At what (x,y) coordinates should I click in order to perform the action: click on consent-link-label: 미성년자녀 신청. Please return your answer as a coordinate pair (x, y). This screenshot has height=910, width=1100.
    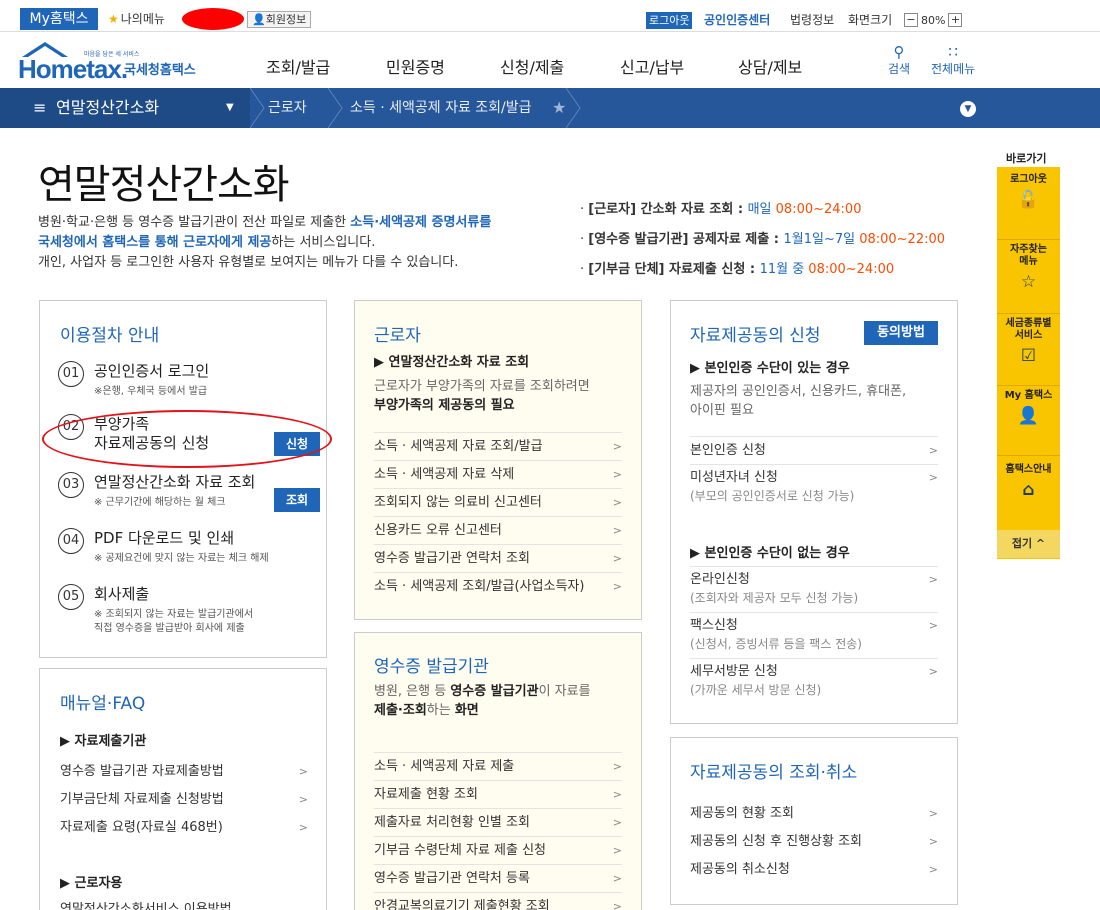
    Looking at the image, I should click on (734, 477).